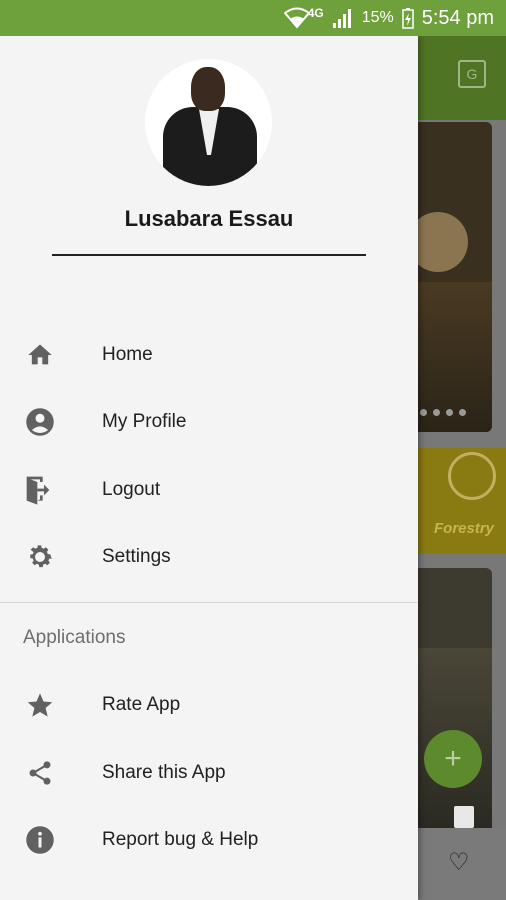 The width and height of the screenshot is (506, 900). What do you see at coordinates (164, 772) in the screenshot?
I see `menu-item-label: Share this App` at bounding box center [164, 772].